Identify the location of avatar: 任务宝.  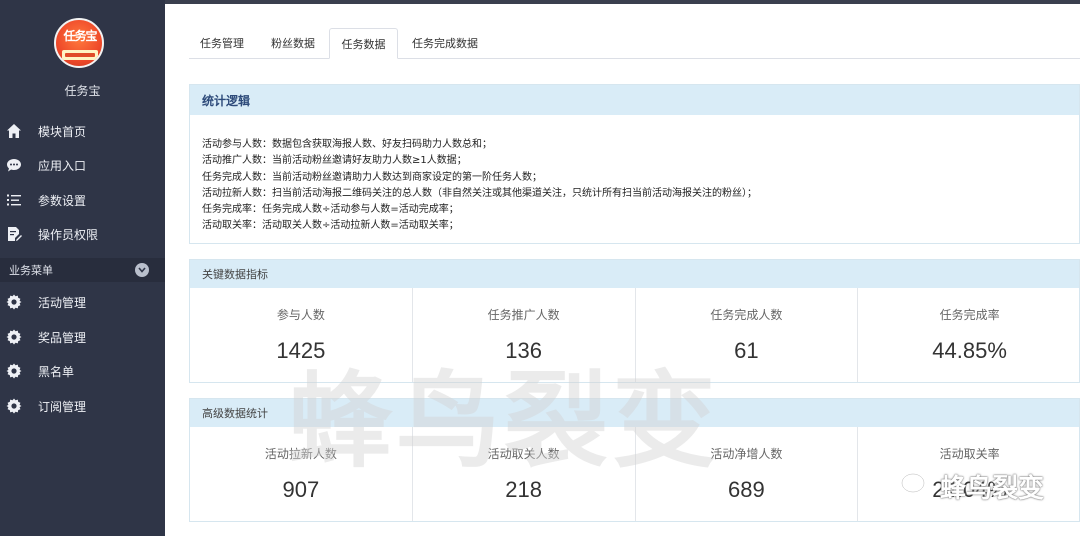
(79, 43).